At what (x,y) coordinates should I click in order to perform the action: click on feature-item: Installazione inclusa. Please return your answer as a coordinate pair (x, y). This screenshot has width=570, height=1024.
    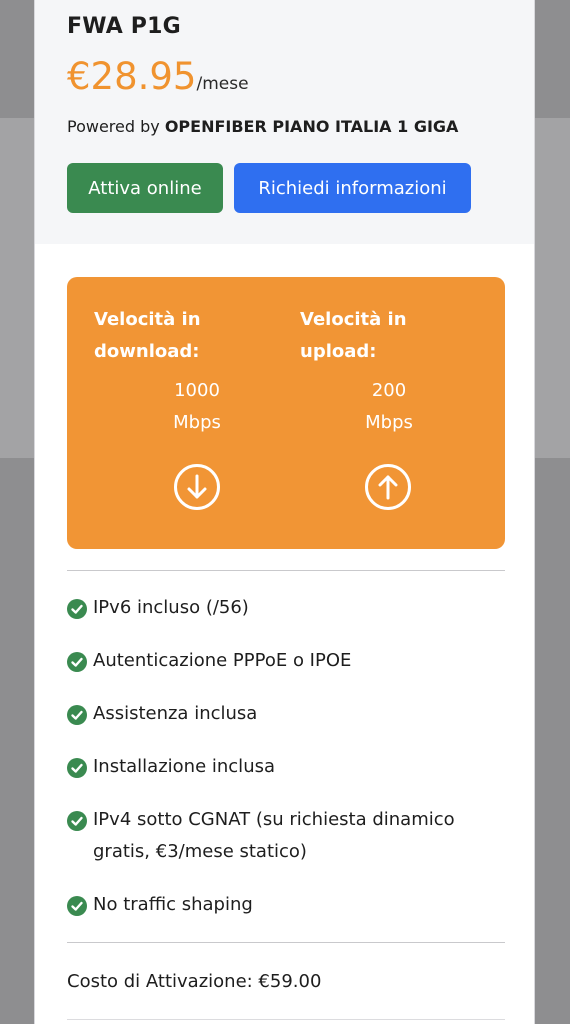
    Looking at the image, I should click on (287, 767).